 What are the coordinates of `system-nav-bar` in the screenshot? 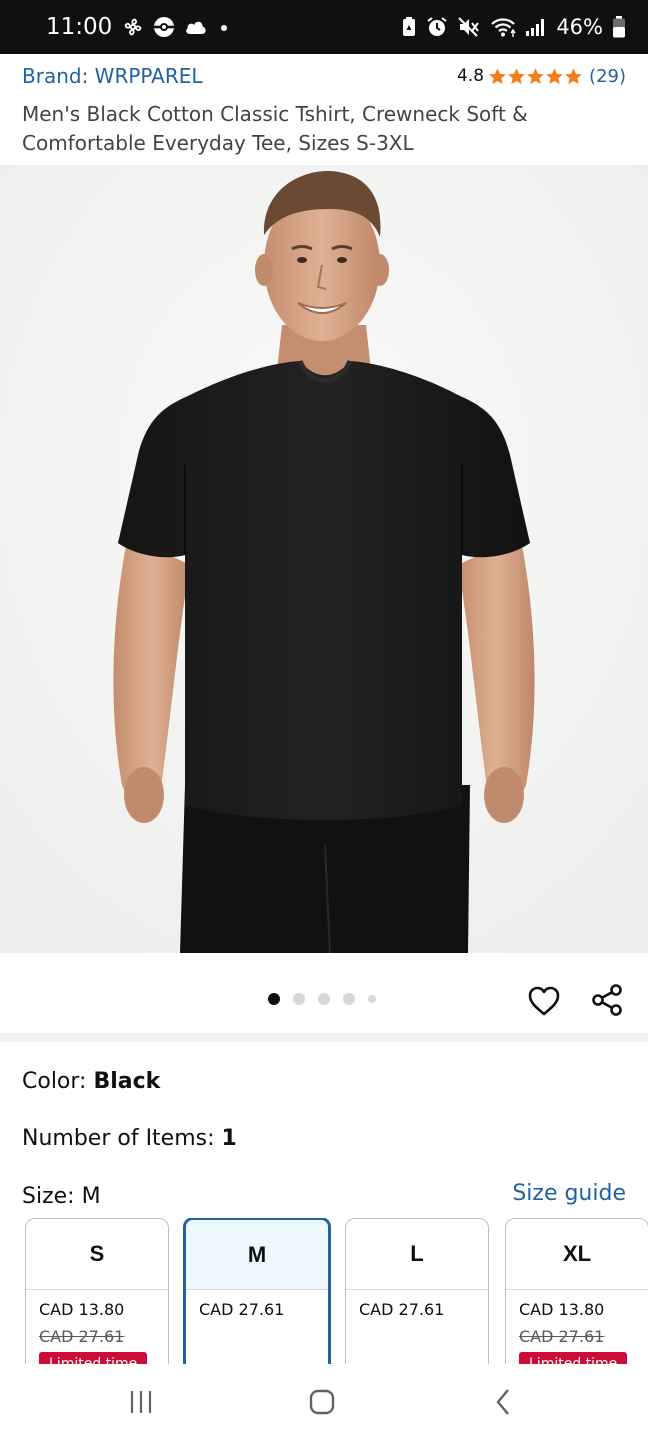 It's located at (324, 1402).